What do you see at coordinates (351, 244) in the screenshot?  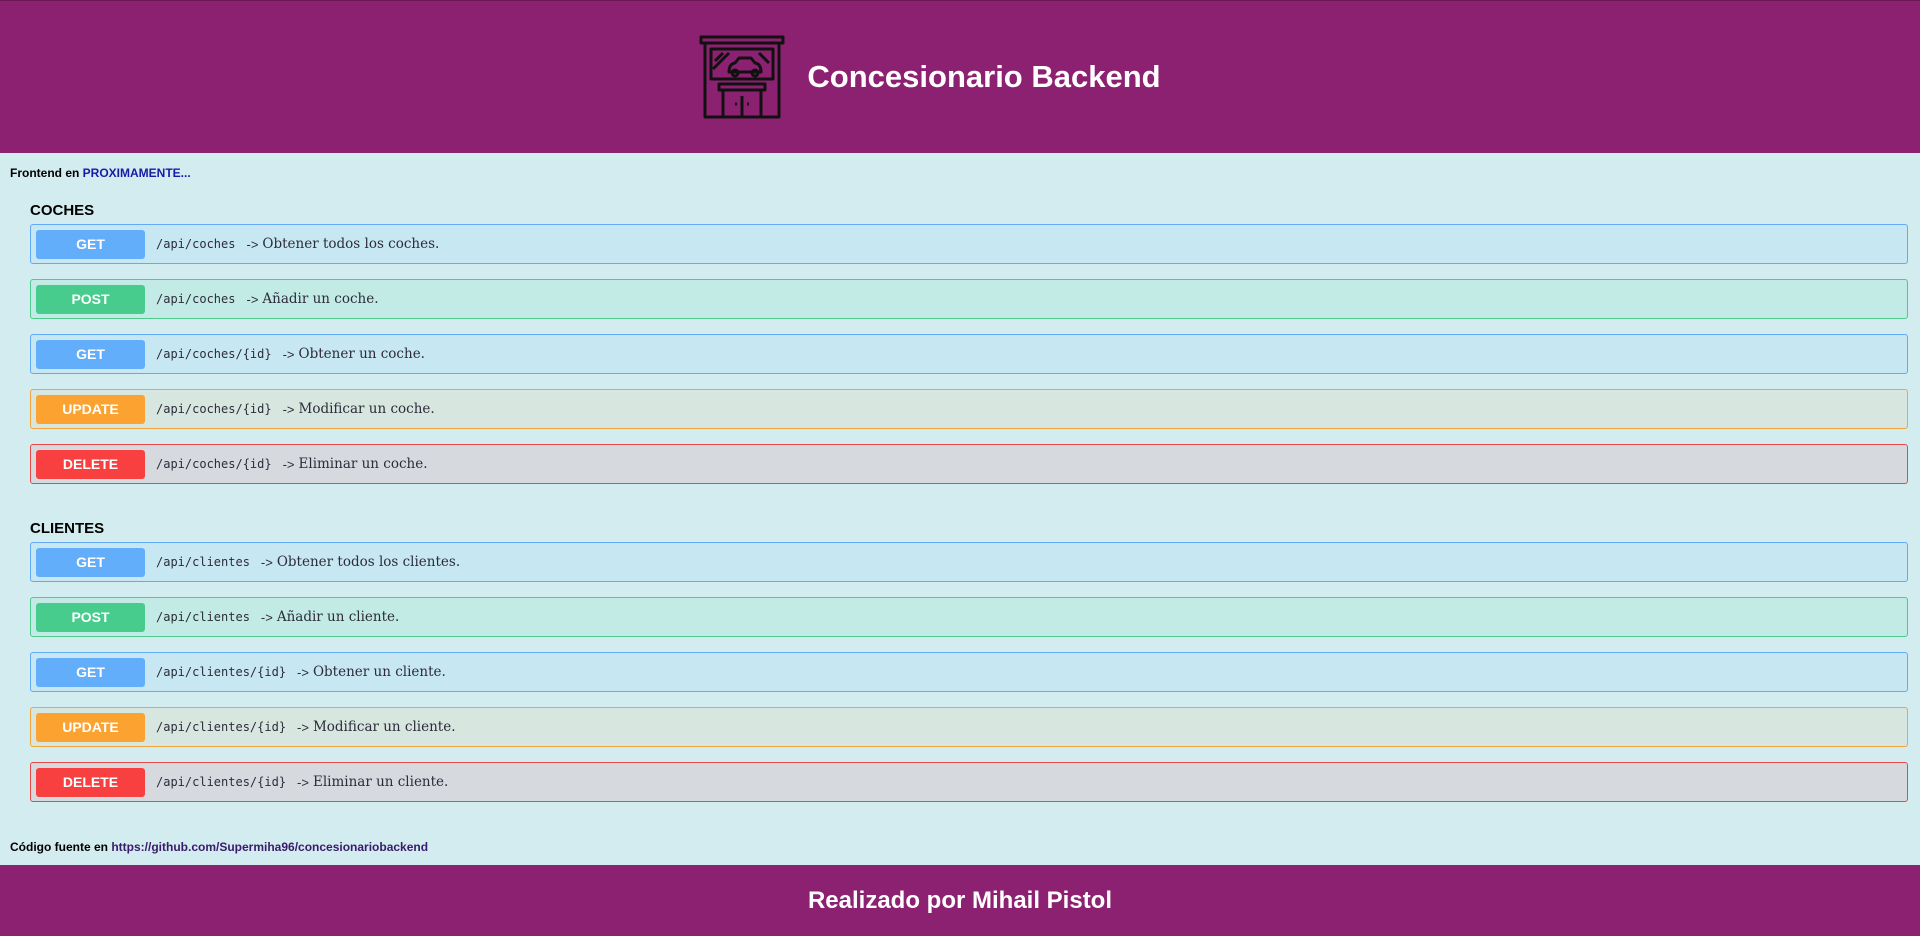 I see `endpoint-description: Obtener todos los coches.` at bounding box center [351, 244].